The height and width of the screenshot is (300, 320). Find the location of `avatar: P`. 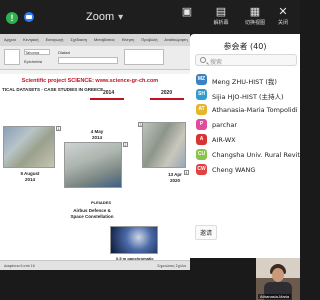

avatar: P is located at coordinates (201, 124).